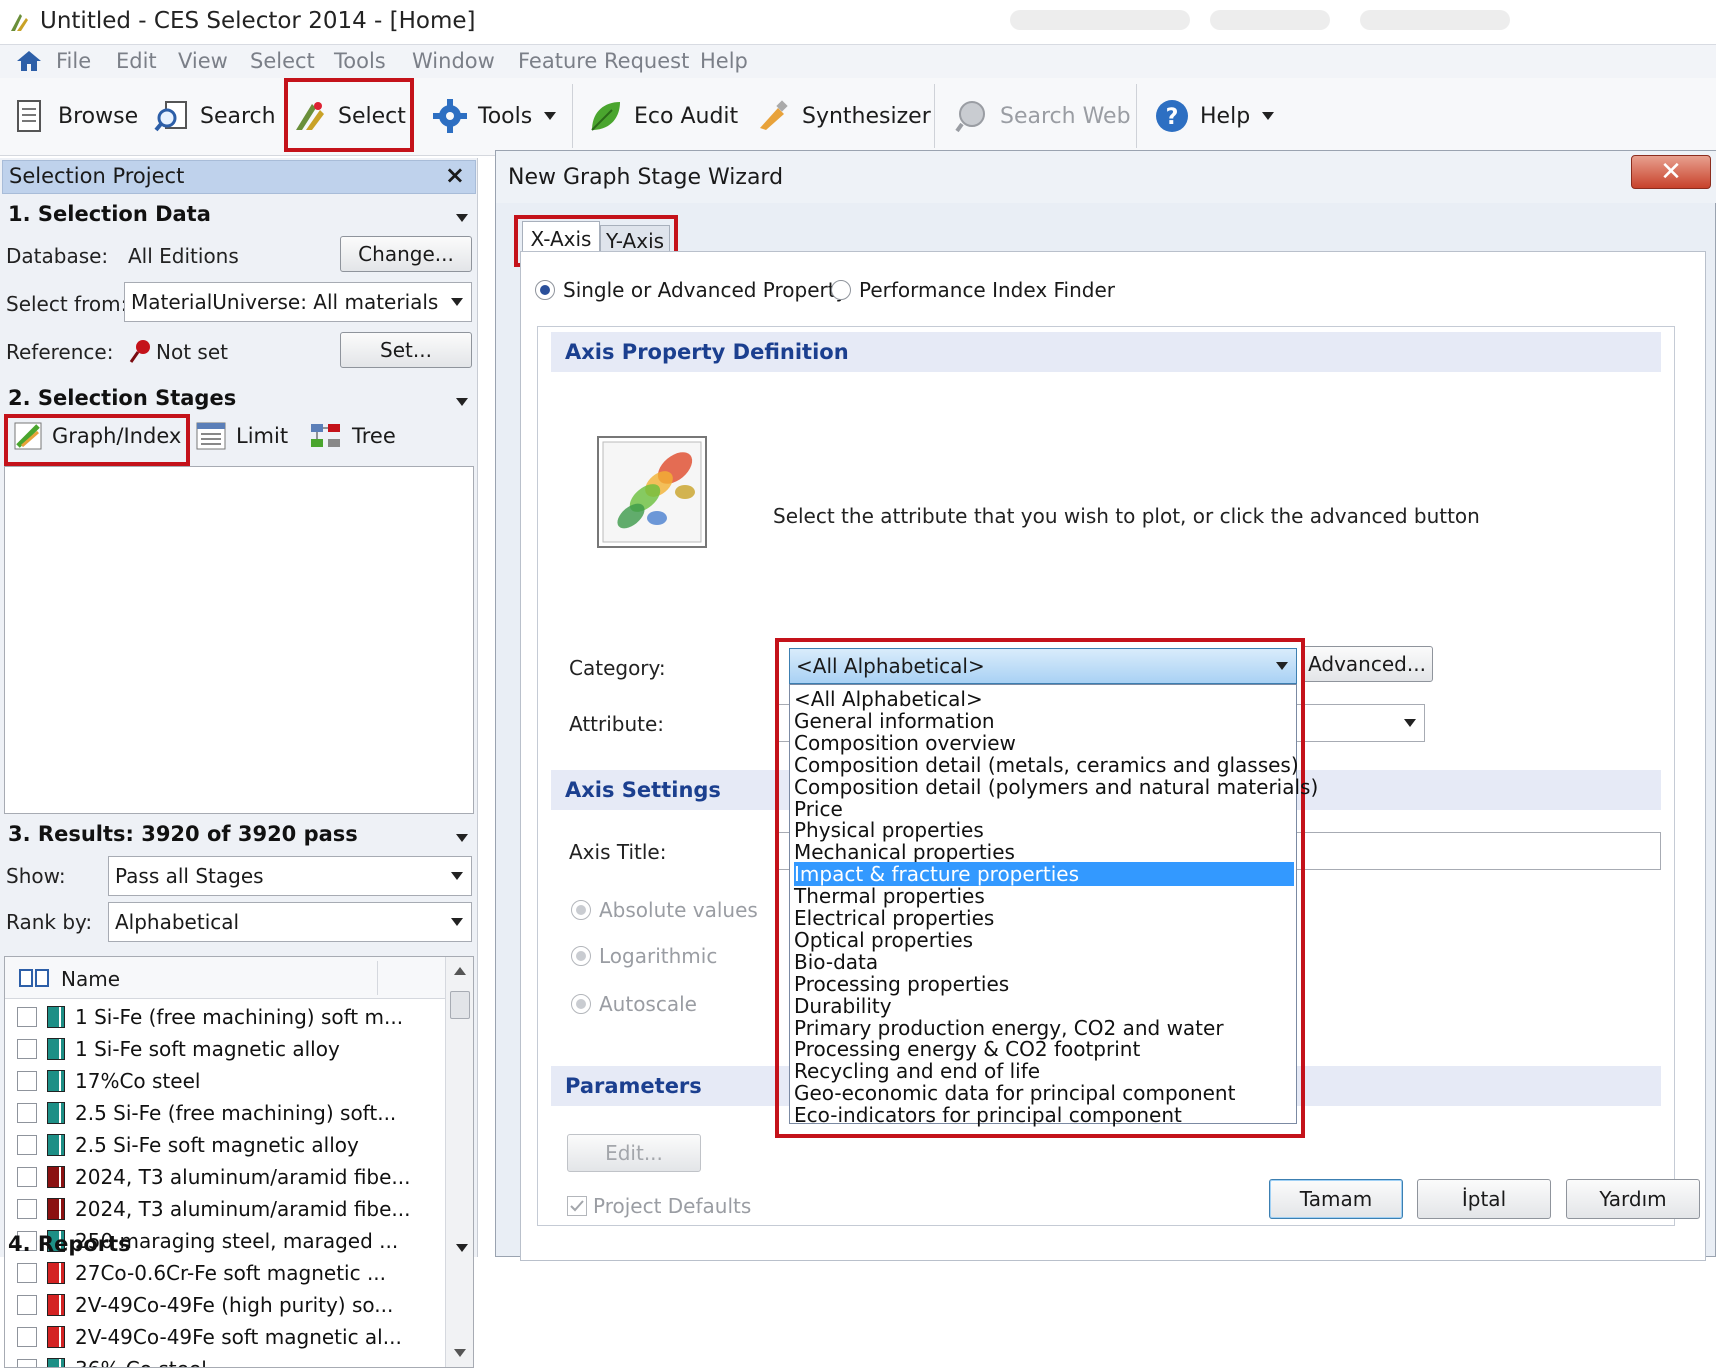 The image size is (1716, 1368). I want to click on dialog-close-button: ✕, so click(1671, 172).